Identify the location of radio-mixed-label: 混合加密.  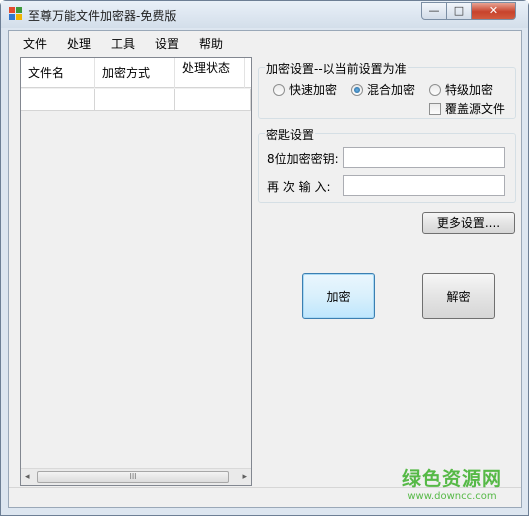
(391, 90).